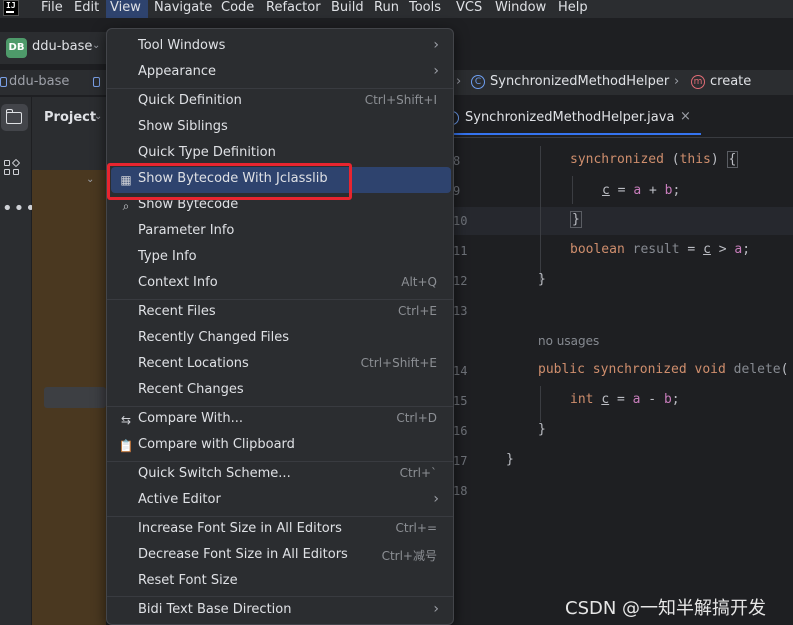 This screenshot has height=625, width=793. Describe the element at coordinates (12, 168) in the screenshot. I see `structure-icon` at that location.